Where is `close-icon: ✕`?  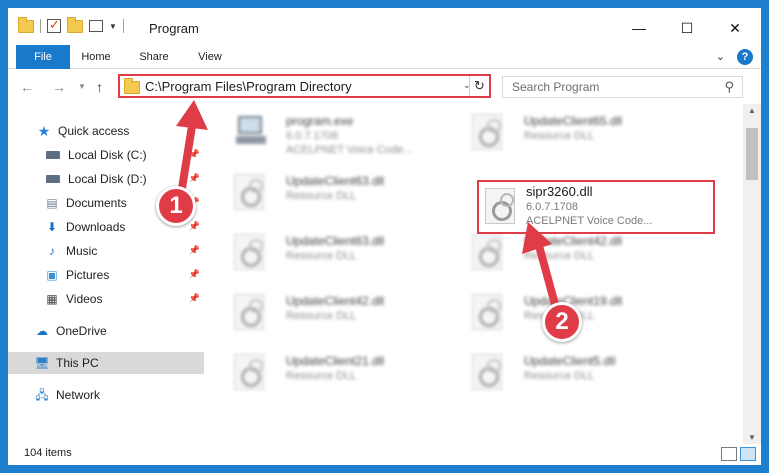
close-icon: ✕ is located at coordinates (735, 27).